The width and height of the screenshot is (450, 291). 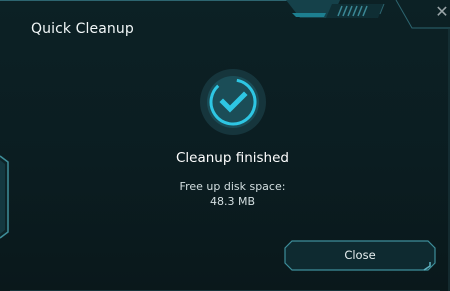 I want to click on close-button-label: Close, so click(x=360, y=255).